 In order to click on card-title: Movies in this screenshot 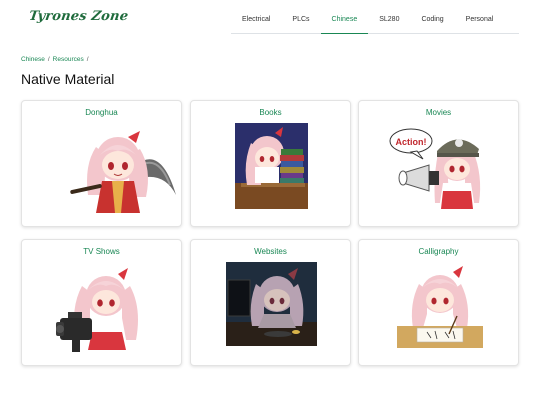, I will do `click(438, 112)`.